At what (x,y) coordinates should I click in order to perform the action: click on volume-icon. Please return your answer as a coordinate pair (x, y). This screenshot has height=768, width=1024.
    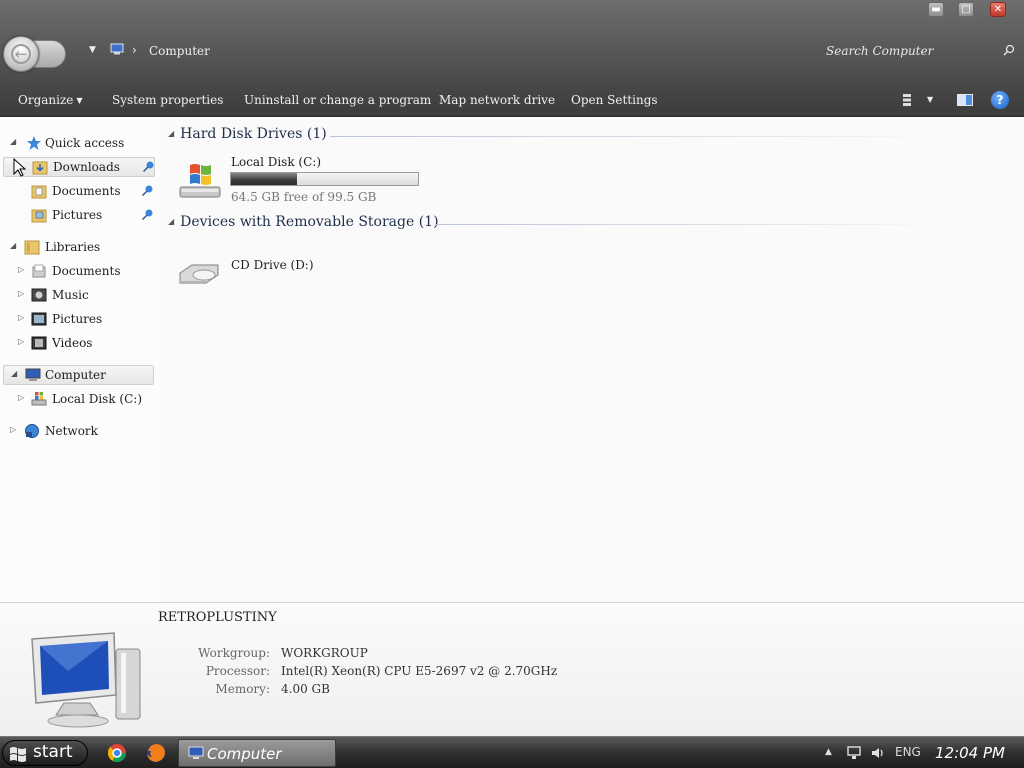
    Looking at the image, I should click on (878, 753).